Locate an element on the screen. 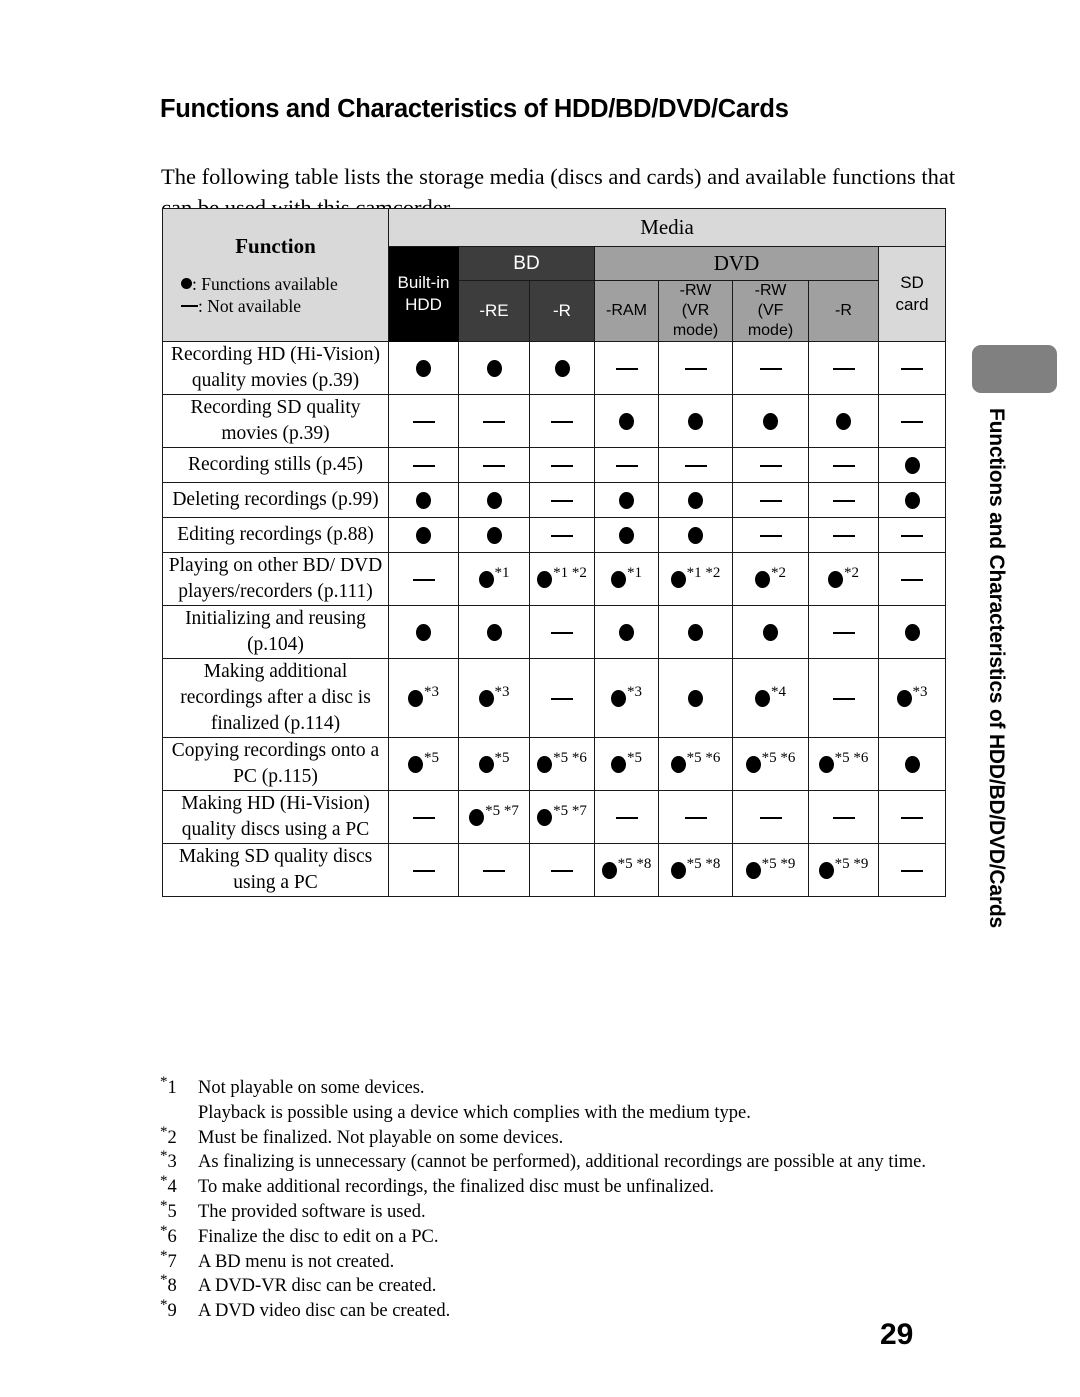 This screenshot has height=1397, width=1080. filled-circle-icon is located at coordinates (186, 283).